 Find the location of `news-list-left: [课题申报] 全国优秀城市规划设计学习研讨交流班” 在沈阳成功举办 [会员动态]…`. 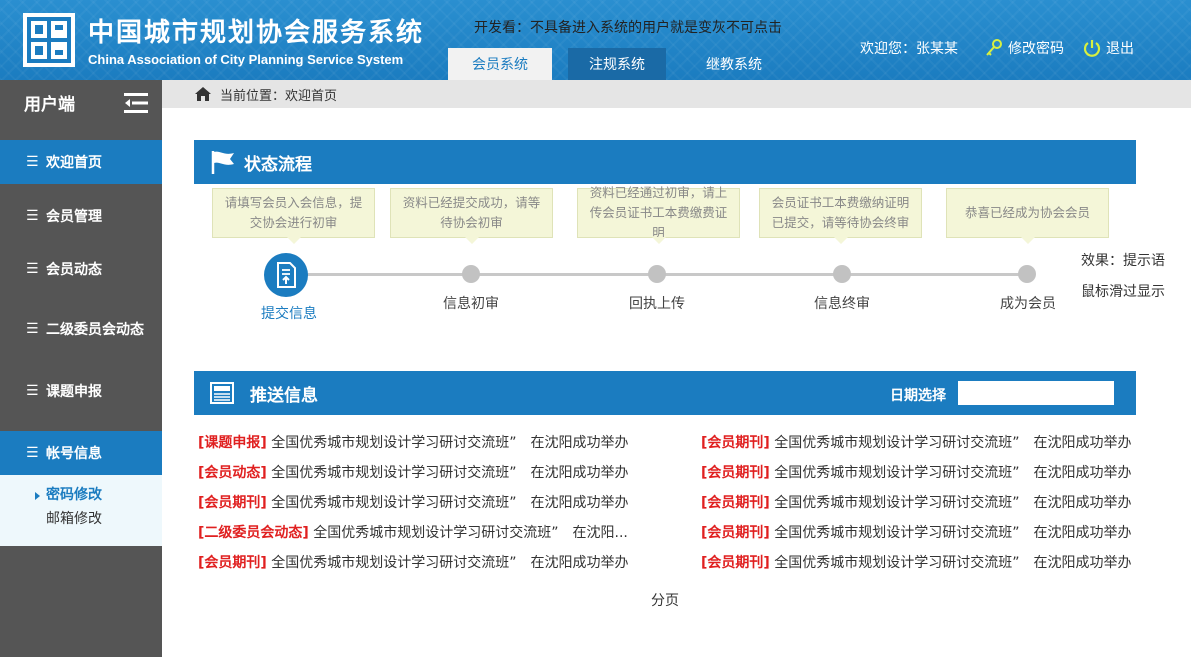

news-list-left: [课题申报] 全国优秀城市规划设计学习研讨交流班” 在沈阳成功举办 [会员动态]… is located at coordinates (413, 508).